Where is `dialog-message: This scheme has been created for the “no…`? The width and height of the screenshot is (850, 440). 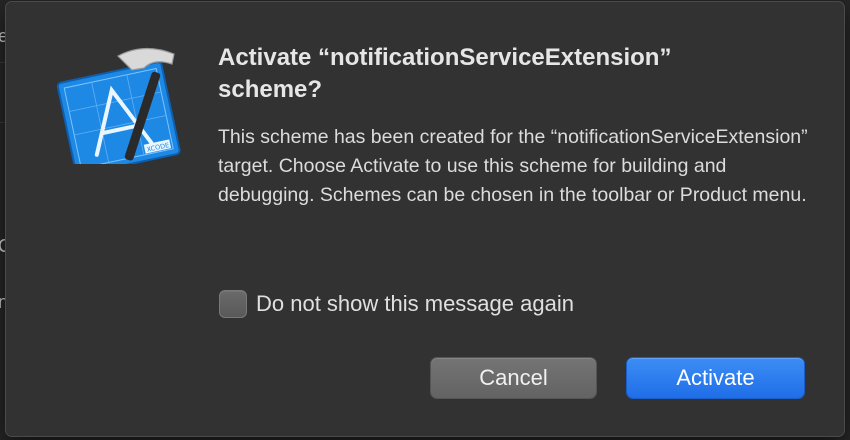 dialog-message: This scheme has been created for the “no… is located at coordinates (513, 166).